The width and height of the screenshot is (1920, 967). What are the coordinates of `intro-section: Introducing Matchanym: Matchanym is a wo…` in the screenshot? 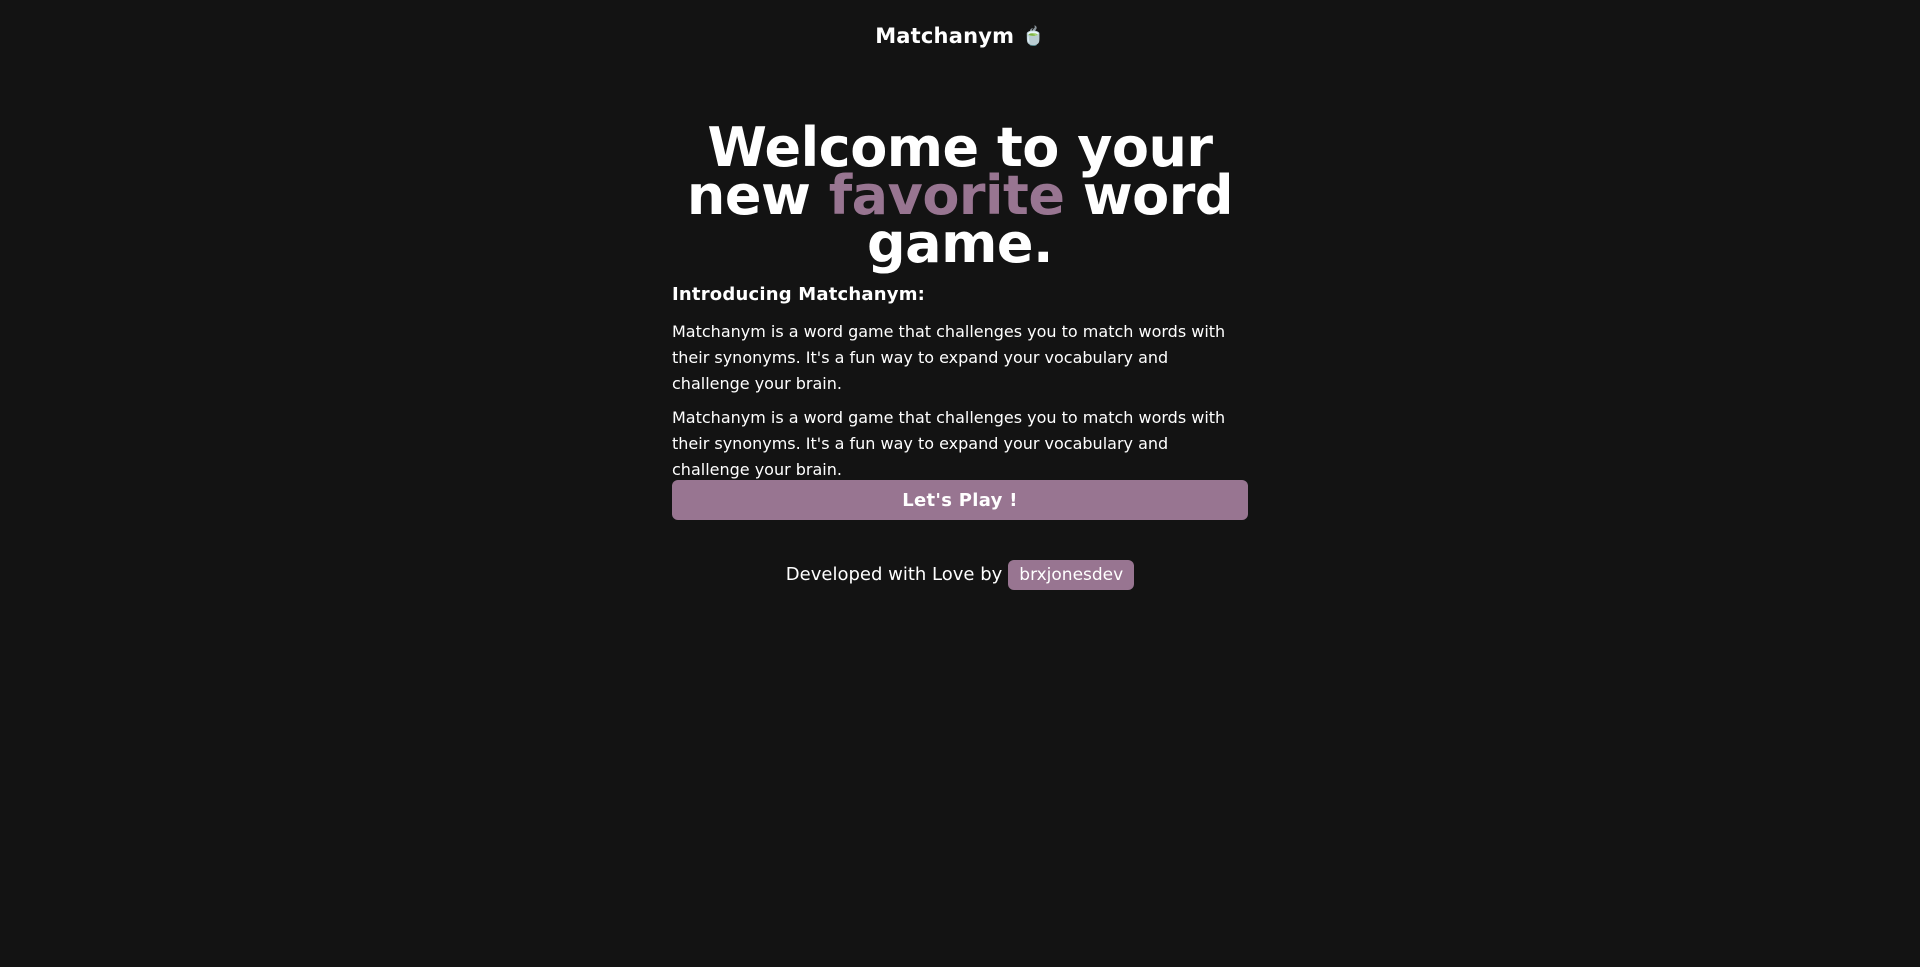 It's located at (960, 387).